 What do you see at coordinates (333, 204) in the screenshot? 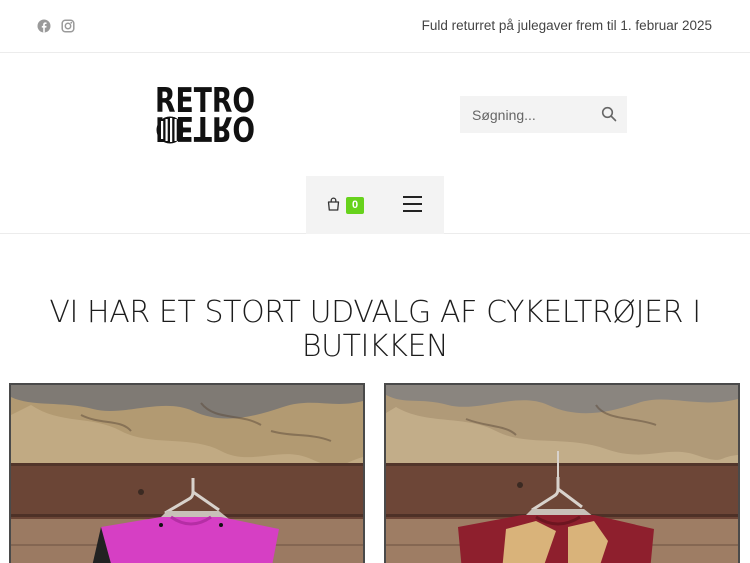
I see `shopping-bag-icon` at bounding box center [333, 204].